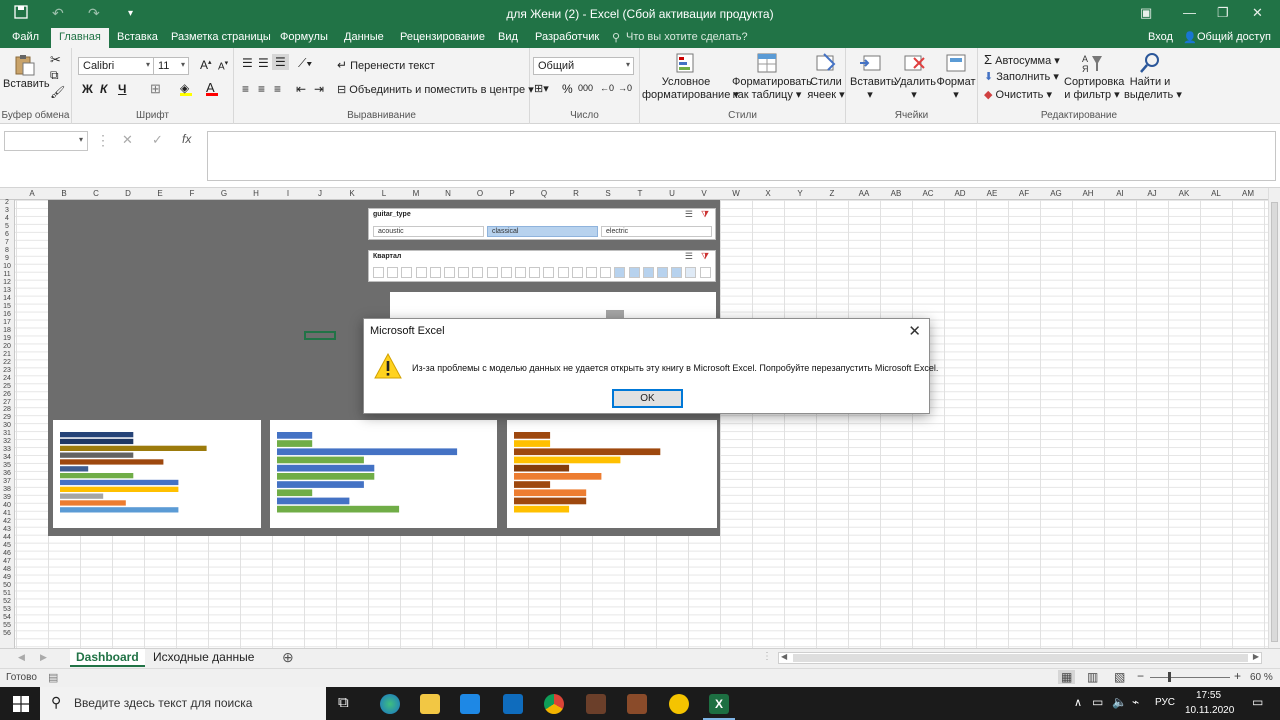 The image size is (1280, 720). I want to click on active-cell, so click(320, 335).